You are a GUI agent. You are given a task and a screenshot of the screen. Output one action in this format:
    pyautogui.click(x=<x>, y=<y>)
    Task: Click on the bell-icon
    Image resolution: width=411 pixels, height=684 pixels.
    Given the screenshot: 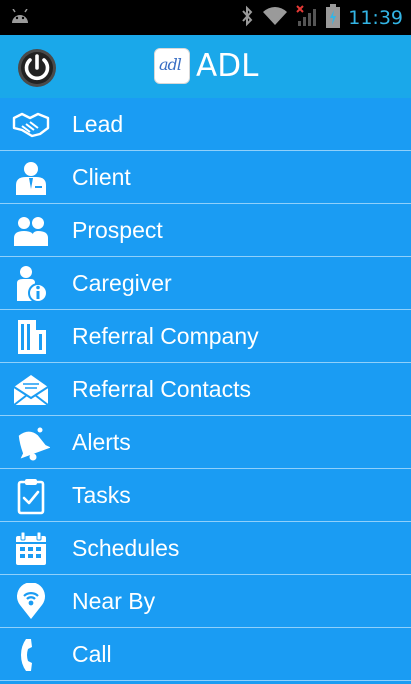 What is the action you would take?
    pyautogui.click(x=31, y=443)
    